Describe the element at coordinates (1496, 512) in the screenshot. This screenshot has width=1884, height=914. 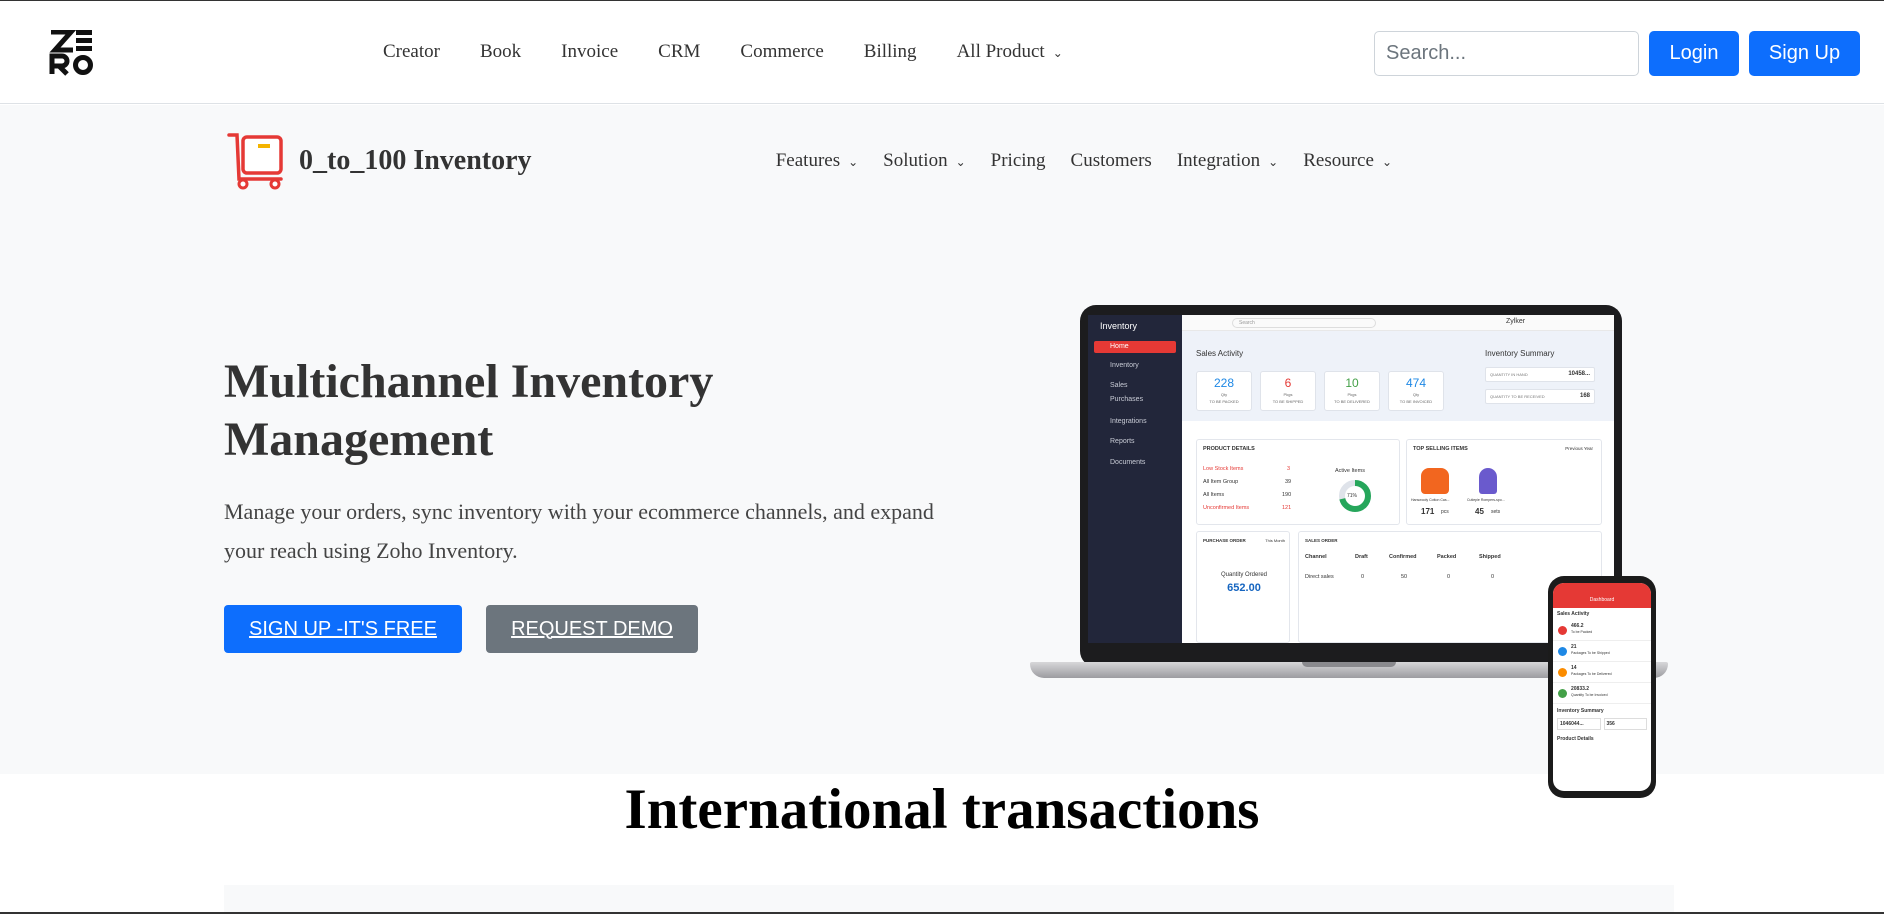
I see `mock-item-unit: sets` at that location.